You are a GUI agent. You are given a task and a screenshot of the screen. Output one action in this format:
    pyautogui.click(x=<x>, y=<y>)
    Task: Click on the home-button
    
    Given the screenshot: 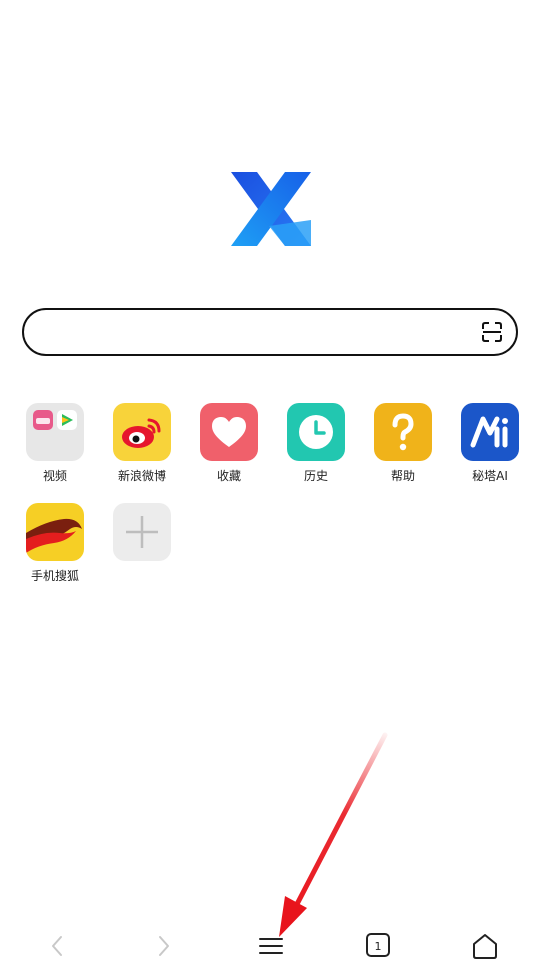 What is the action you would take?
    pyautogui.click(x=485, y=946)
    